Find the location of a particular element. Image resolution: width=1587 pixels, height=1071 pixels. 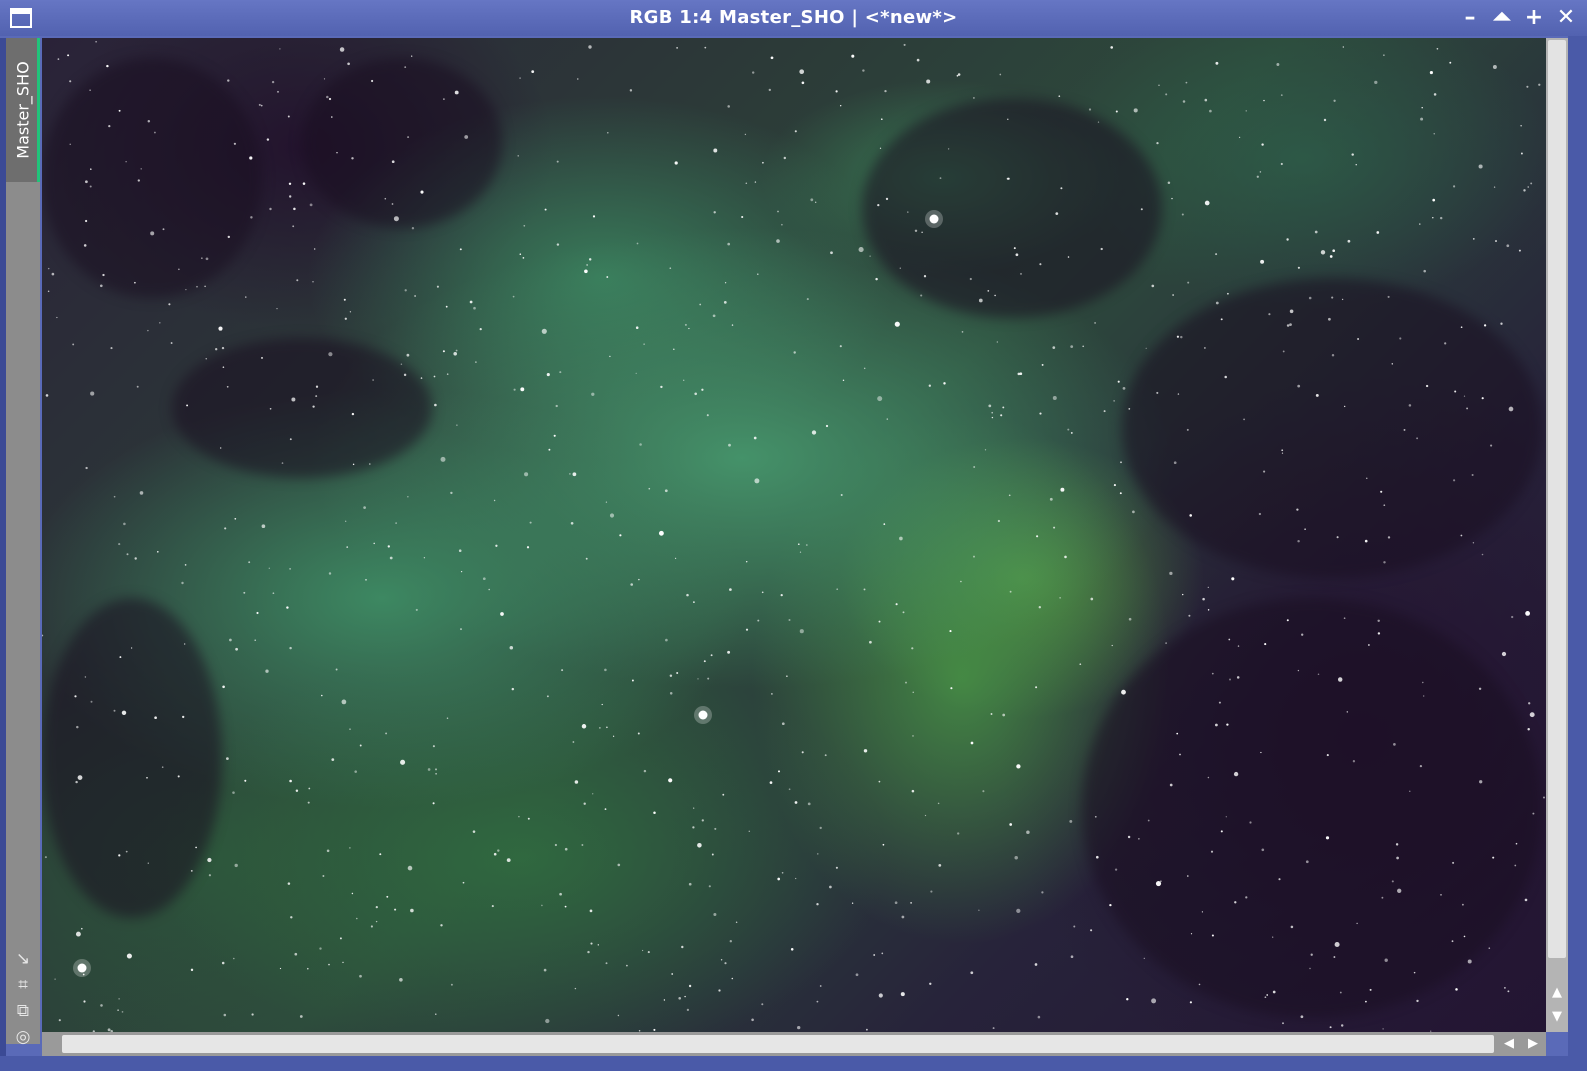

view-identifier-label: Master_SHO is located at coordinates (23, 110).